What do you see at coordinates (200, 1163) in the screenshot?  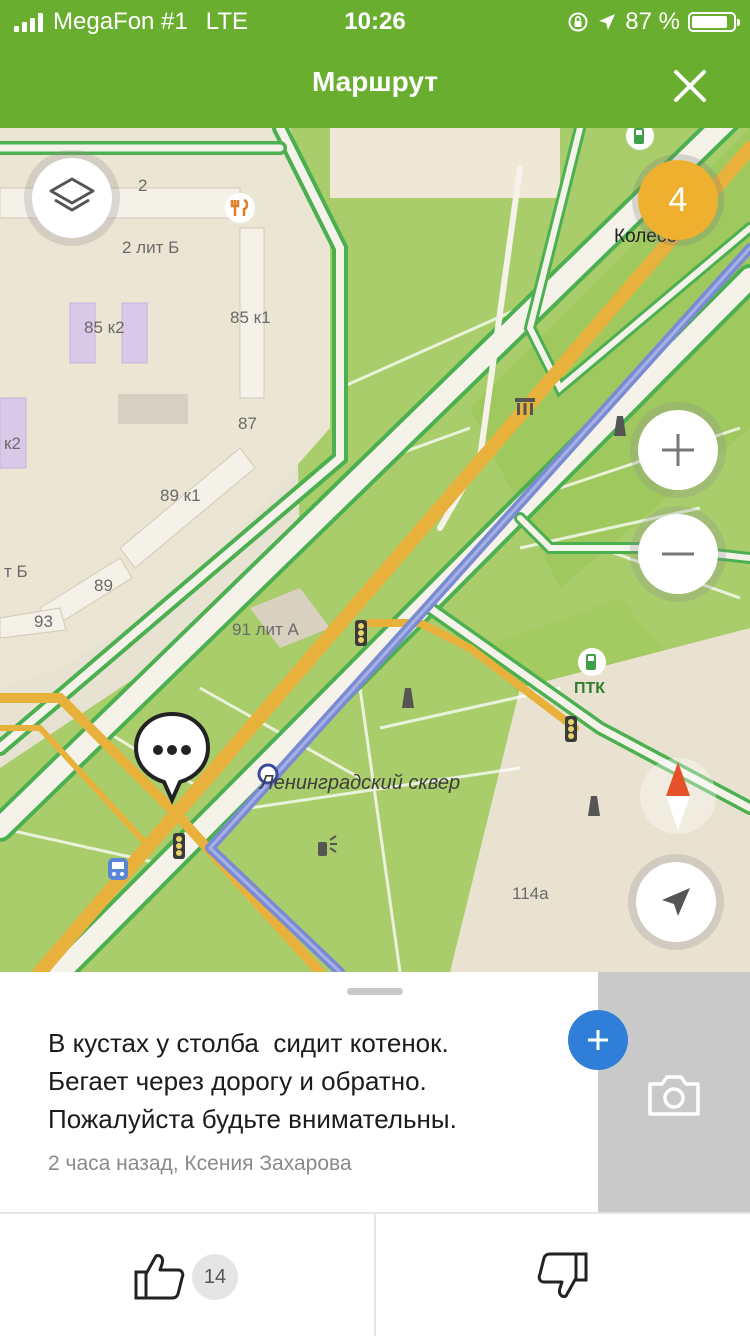 I see `comment-meta: 2 часа назад, Ксения Захарова` at bounding box center [200, 1163].